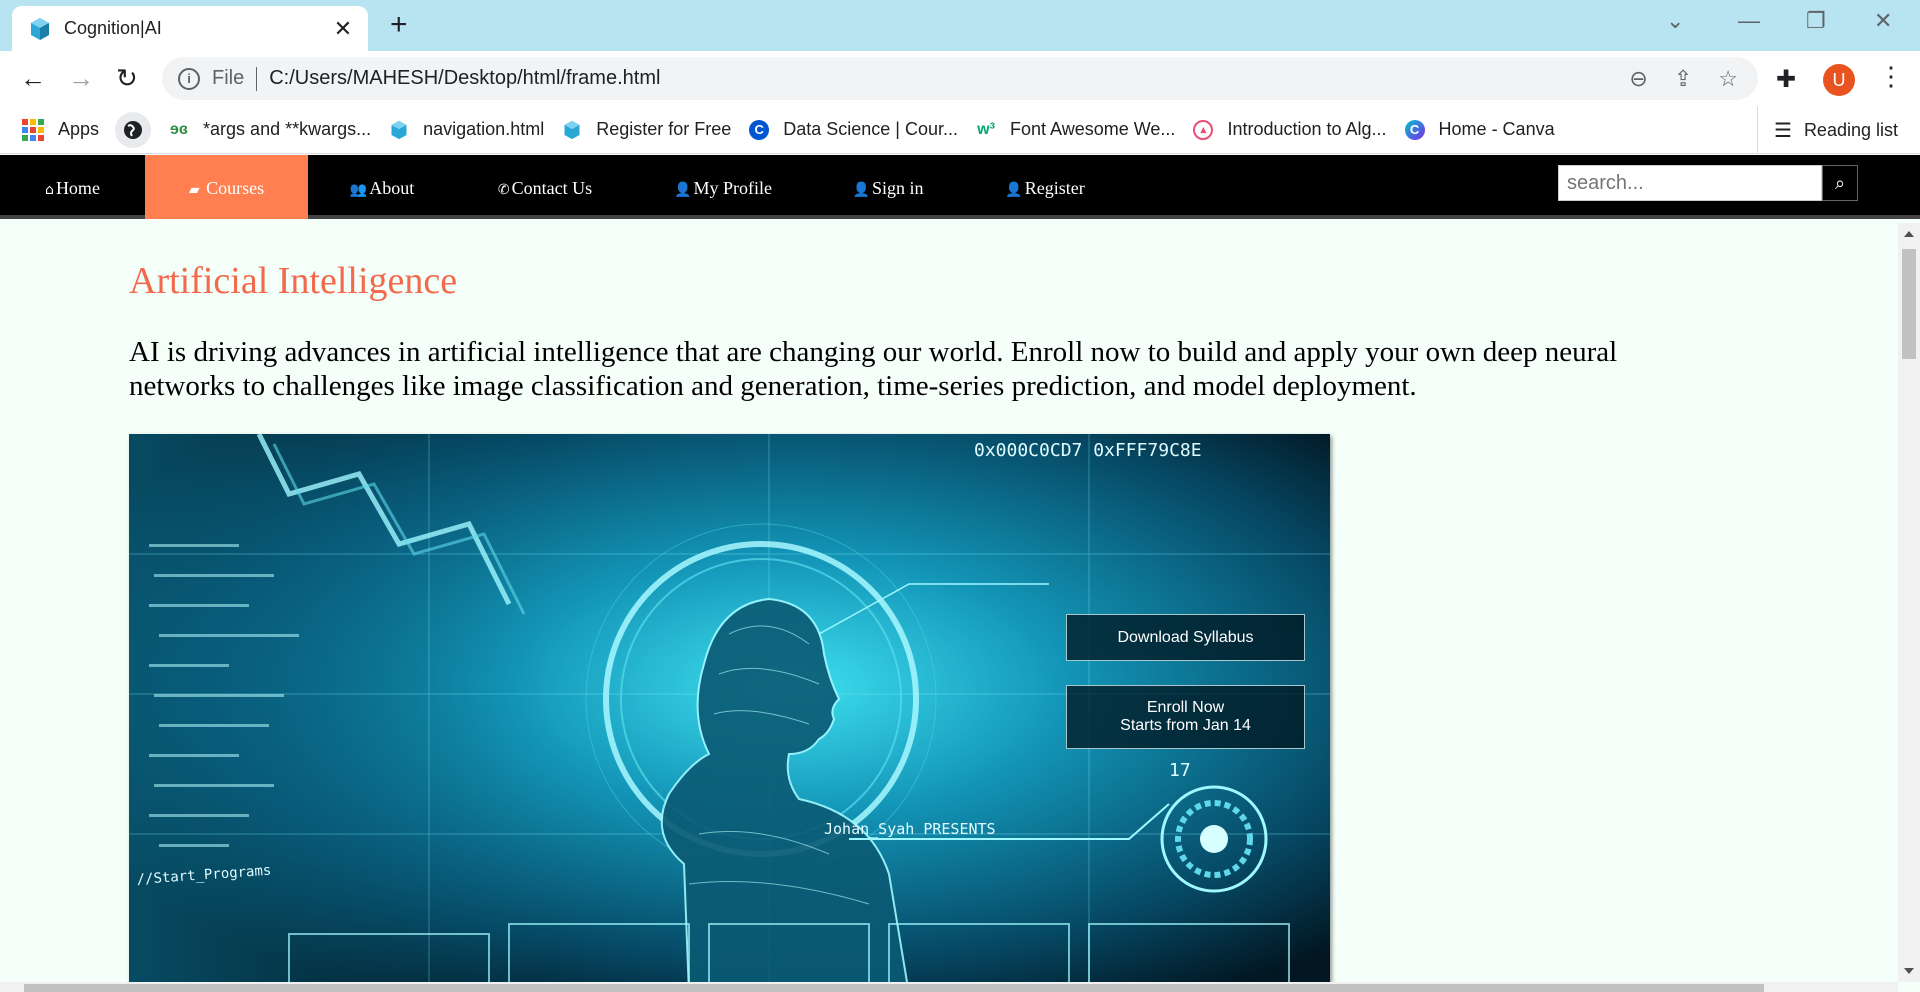 Image resolution: width=1920 pixels, height=992 pixels. I want to click on avatar: U, so click(1839, 80).